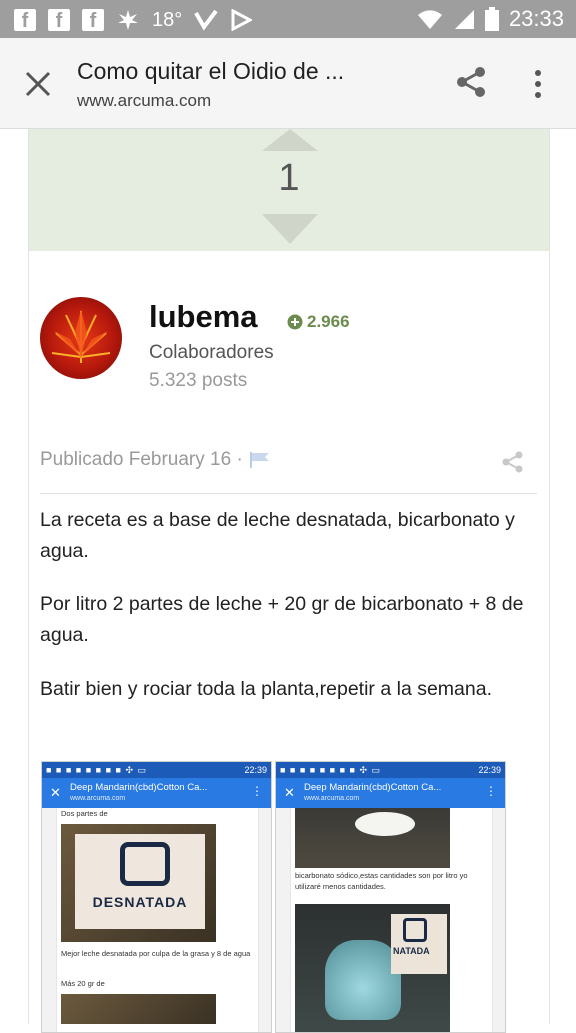  What do you see at coordinates (513, 462) in the screenshot?
I see `share-post-icon` at bounding box center [513, 462].